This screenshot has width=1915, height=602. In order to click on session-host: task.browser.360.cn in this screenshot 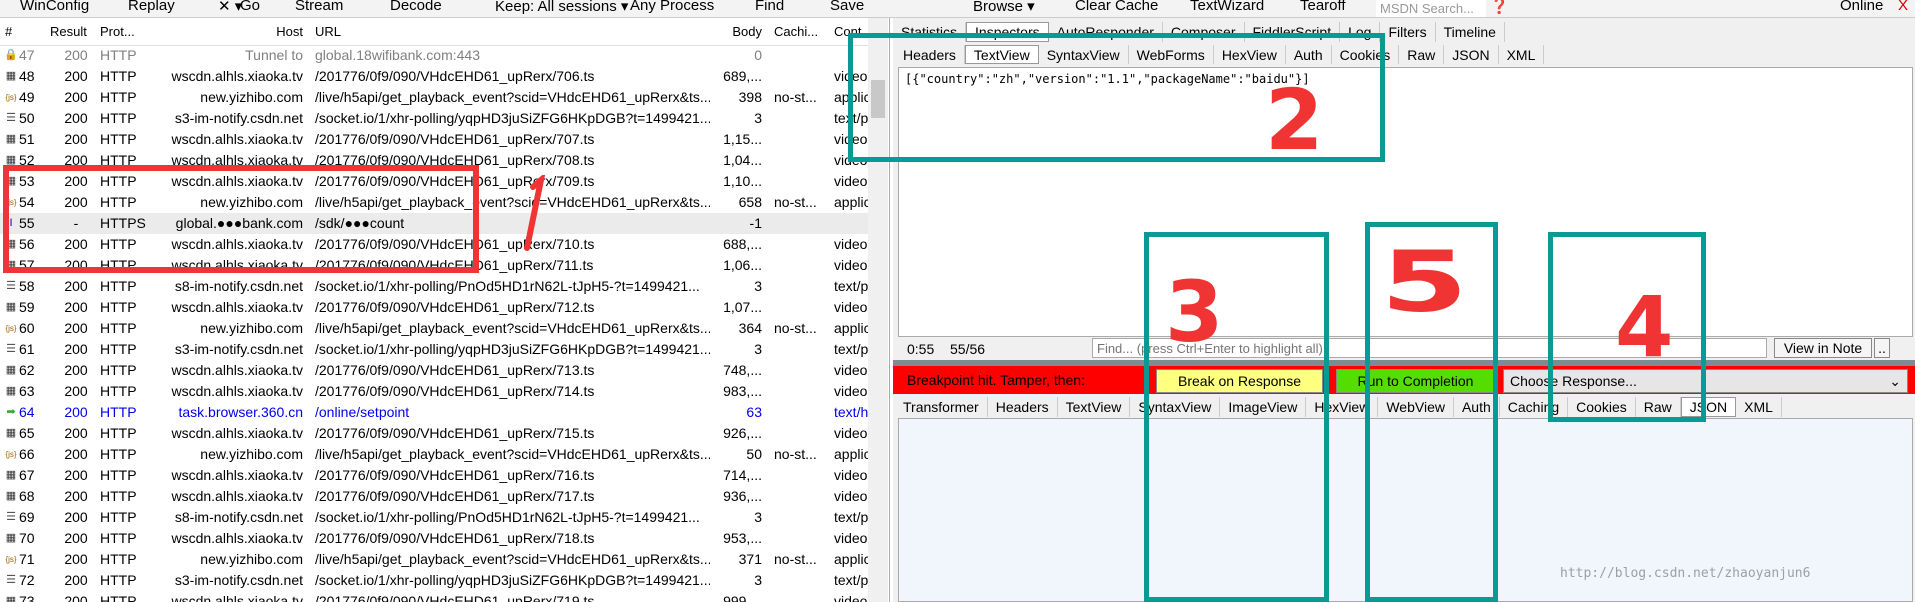, I will do `click(240, 412)`.